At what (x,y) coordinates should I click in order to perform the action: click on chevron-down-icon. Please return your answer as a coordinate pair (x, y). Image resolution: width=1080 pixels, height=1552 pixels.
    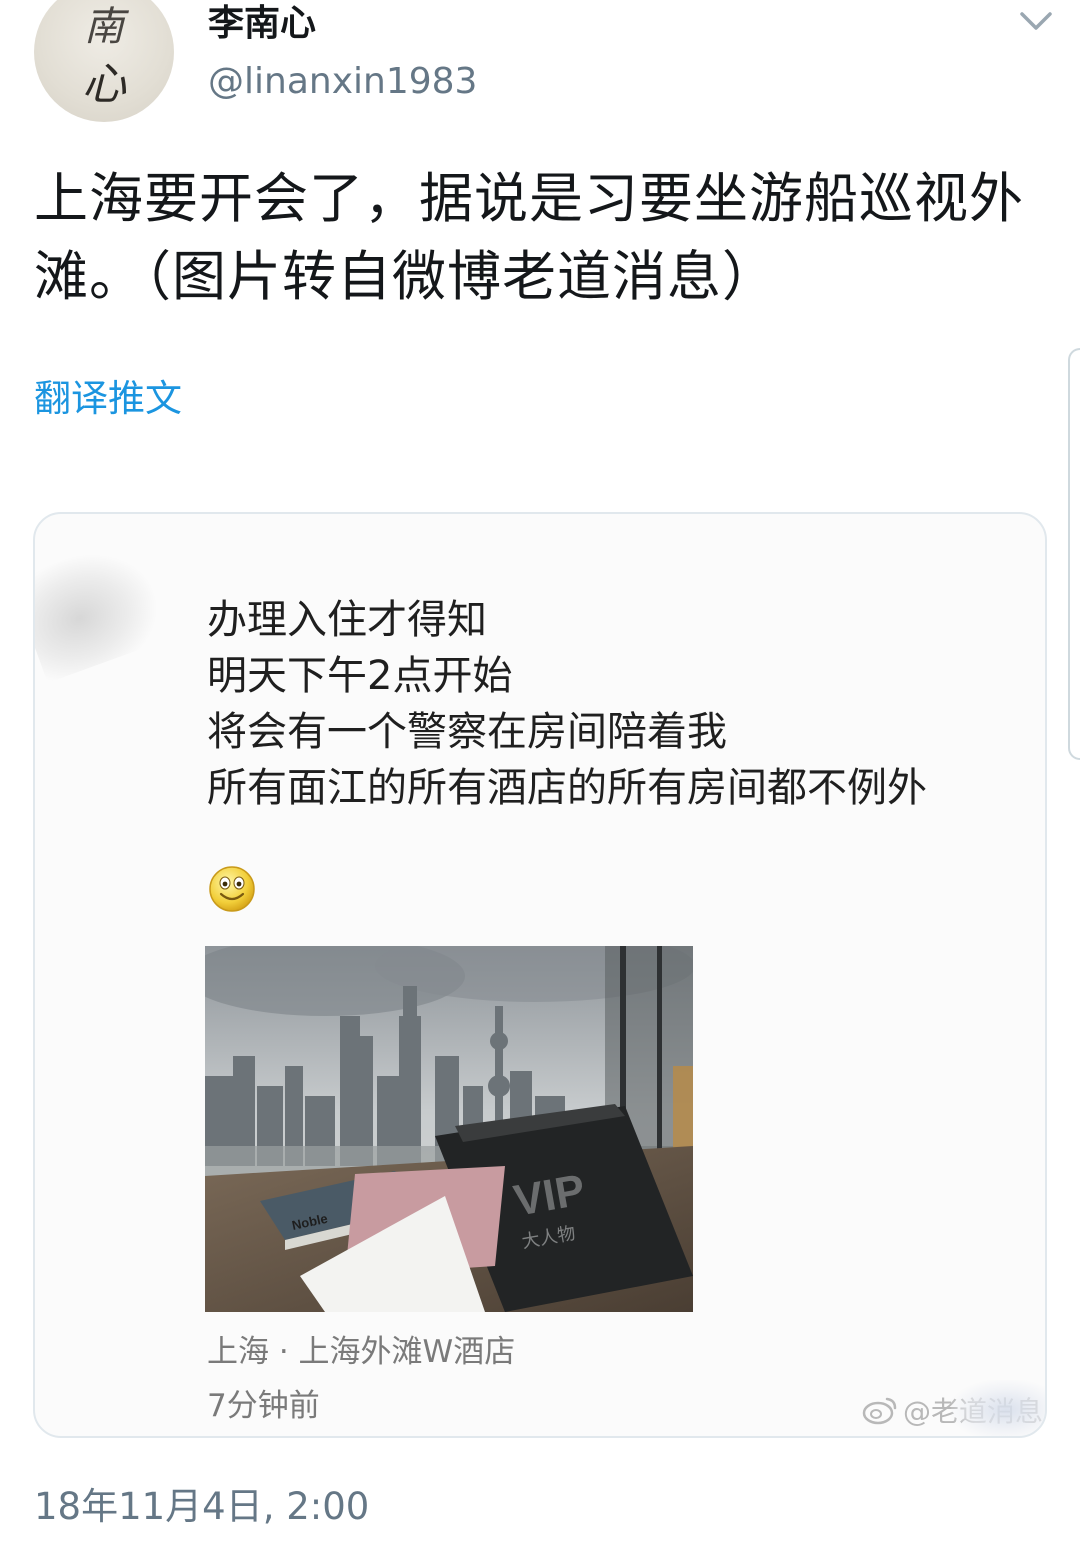
    Looking at the image, I should click on (1036, 21).